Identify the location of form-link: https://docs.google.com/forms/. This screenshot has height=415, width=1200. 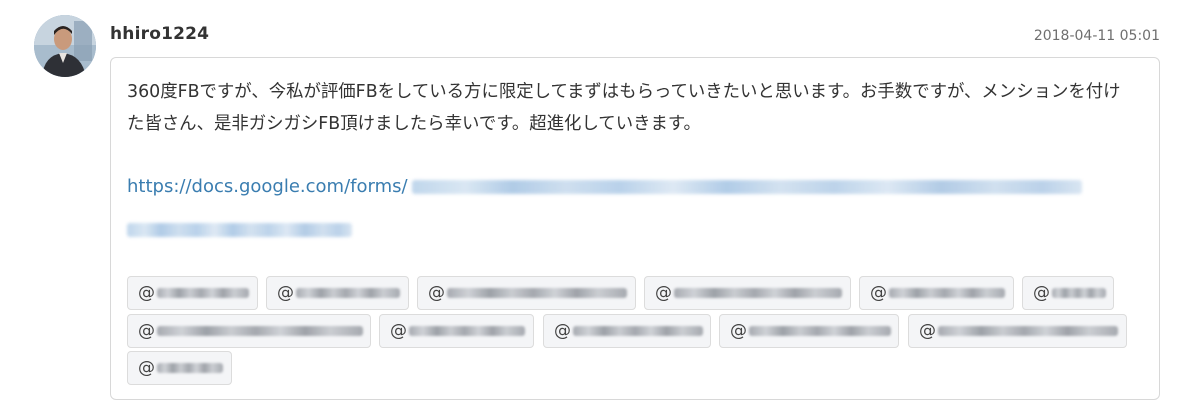
(604, 191).